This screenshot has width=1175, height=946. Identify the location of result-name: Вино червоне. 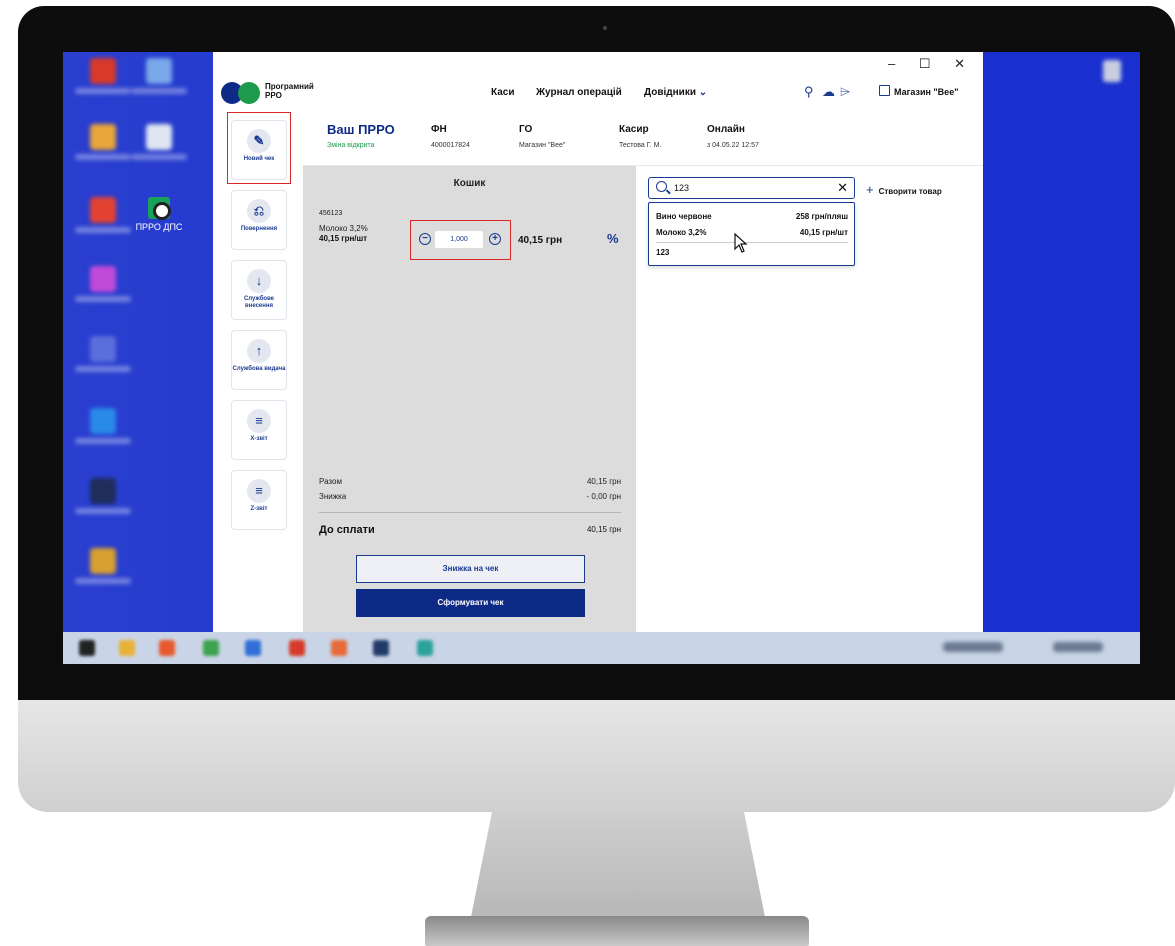
(684, 216).